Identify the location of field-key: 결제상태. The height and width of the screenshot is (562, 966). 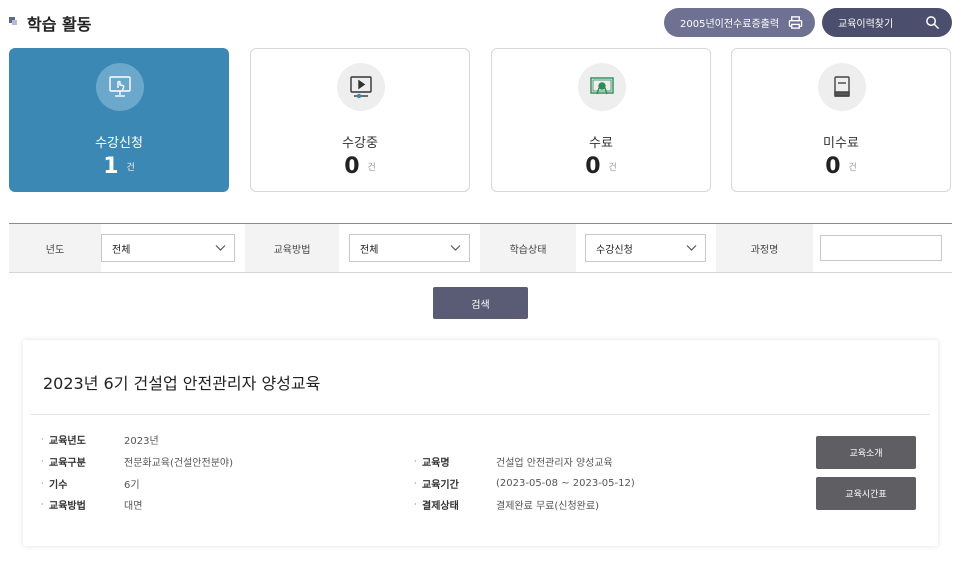
(440, 506).